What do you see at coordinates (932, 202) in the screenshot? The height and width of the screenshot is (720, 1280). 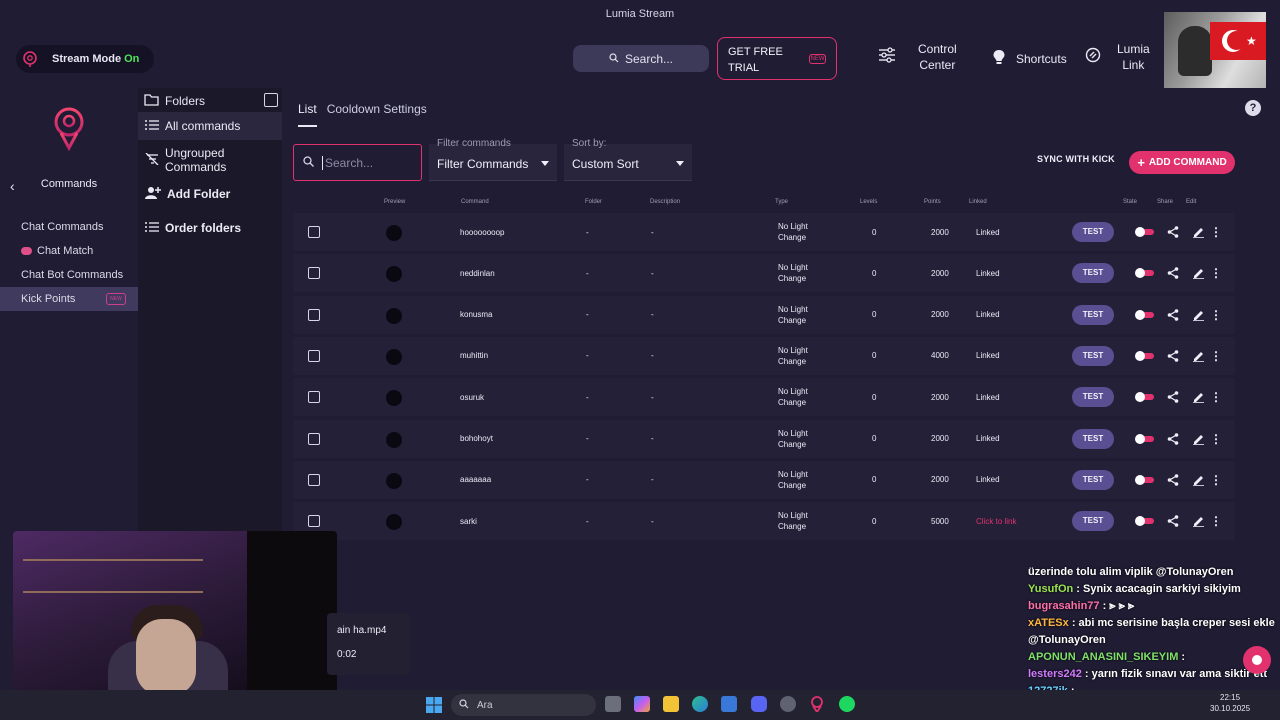 I see `column-header-points: Points` at bounding box center [932, 202].